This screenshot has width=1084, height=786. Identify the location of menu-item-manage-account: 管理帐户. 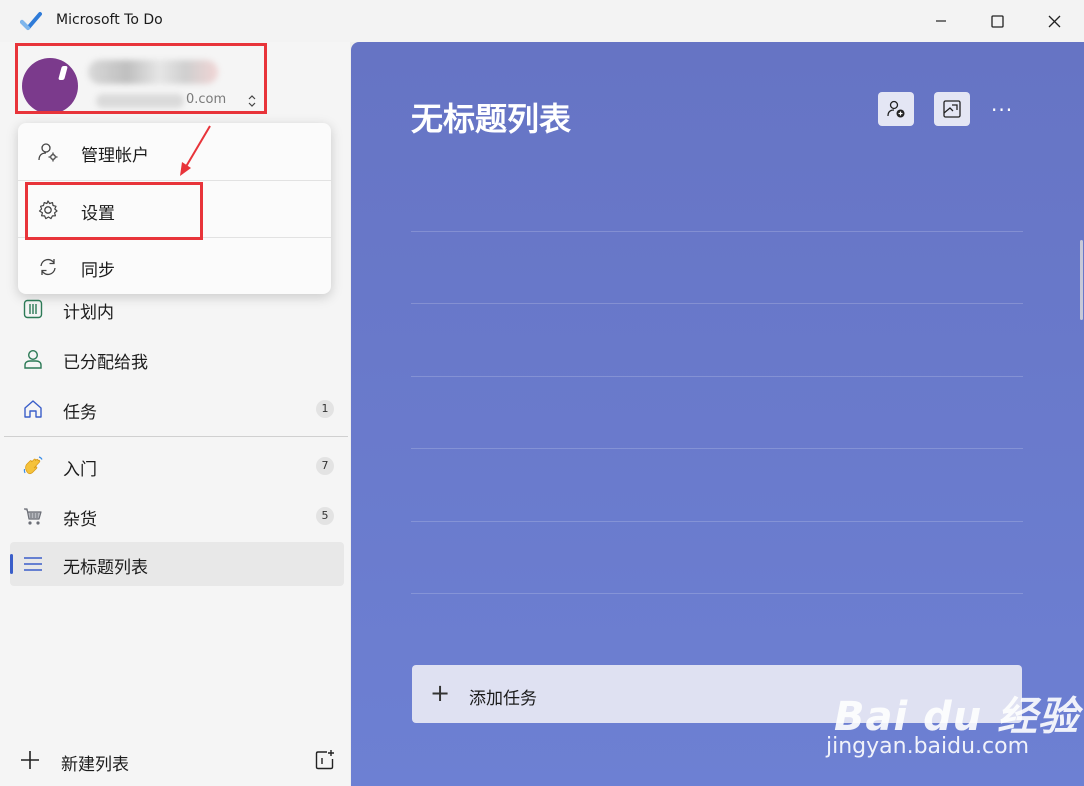
(174, 151).